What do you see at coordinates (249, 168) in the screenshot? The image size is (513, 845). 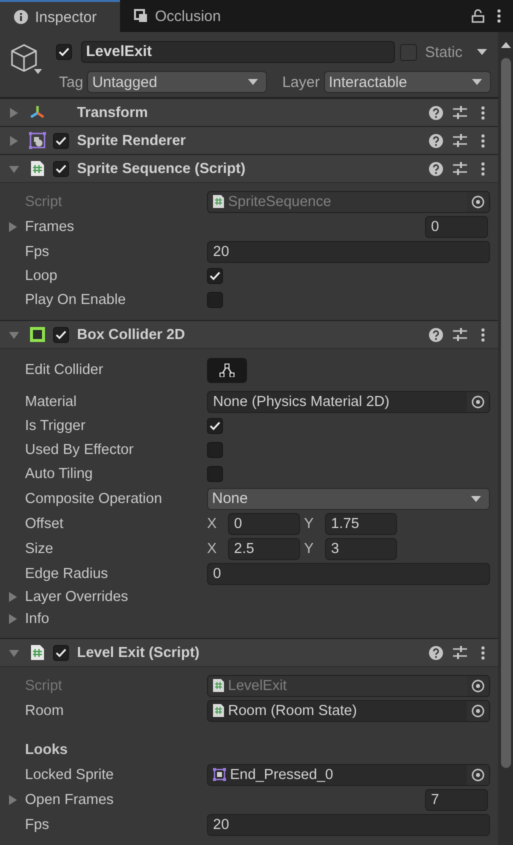 I see `component-header: Sprite Sequence (Script)` at bounding box center [249, 168].